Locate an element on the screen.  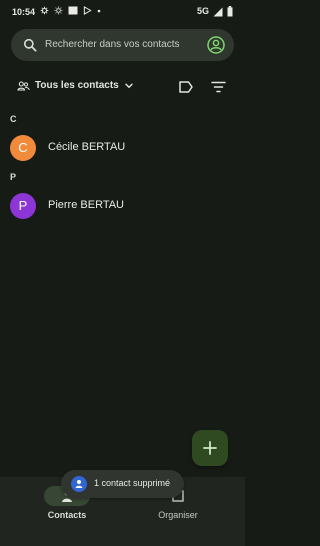
search-input: Rechercher dans vos contacts is located at coordinates (112, 44).